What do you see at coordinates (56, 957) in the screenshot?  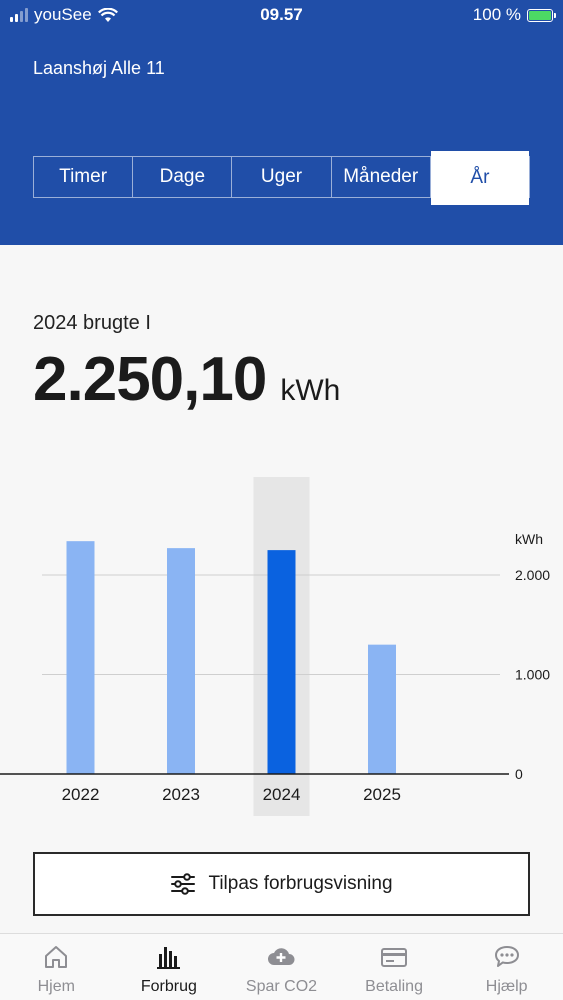 I see `home-icon` at bounding box center [56, 957].